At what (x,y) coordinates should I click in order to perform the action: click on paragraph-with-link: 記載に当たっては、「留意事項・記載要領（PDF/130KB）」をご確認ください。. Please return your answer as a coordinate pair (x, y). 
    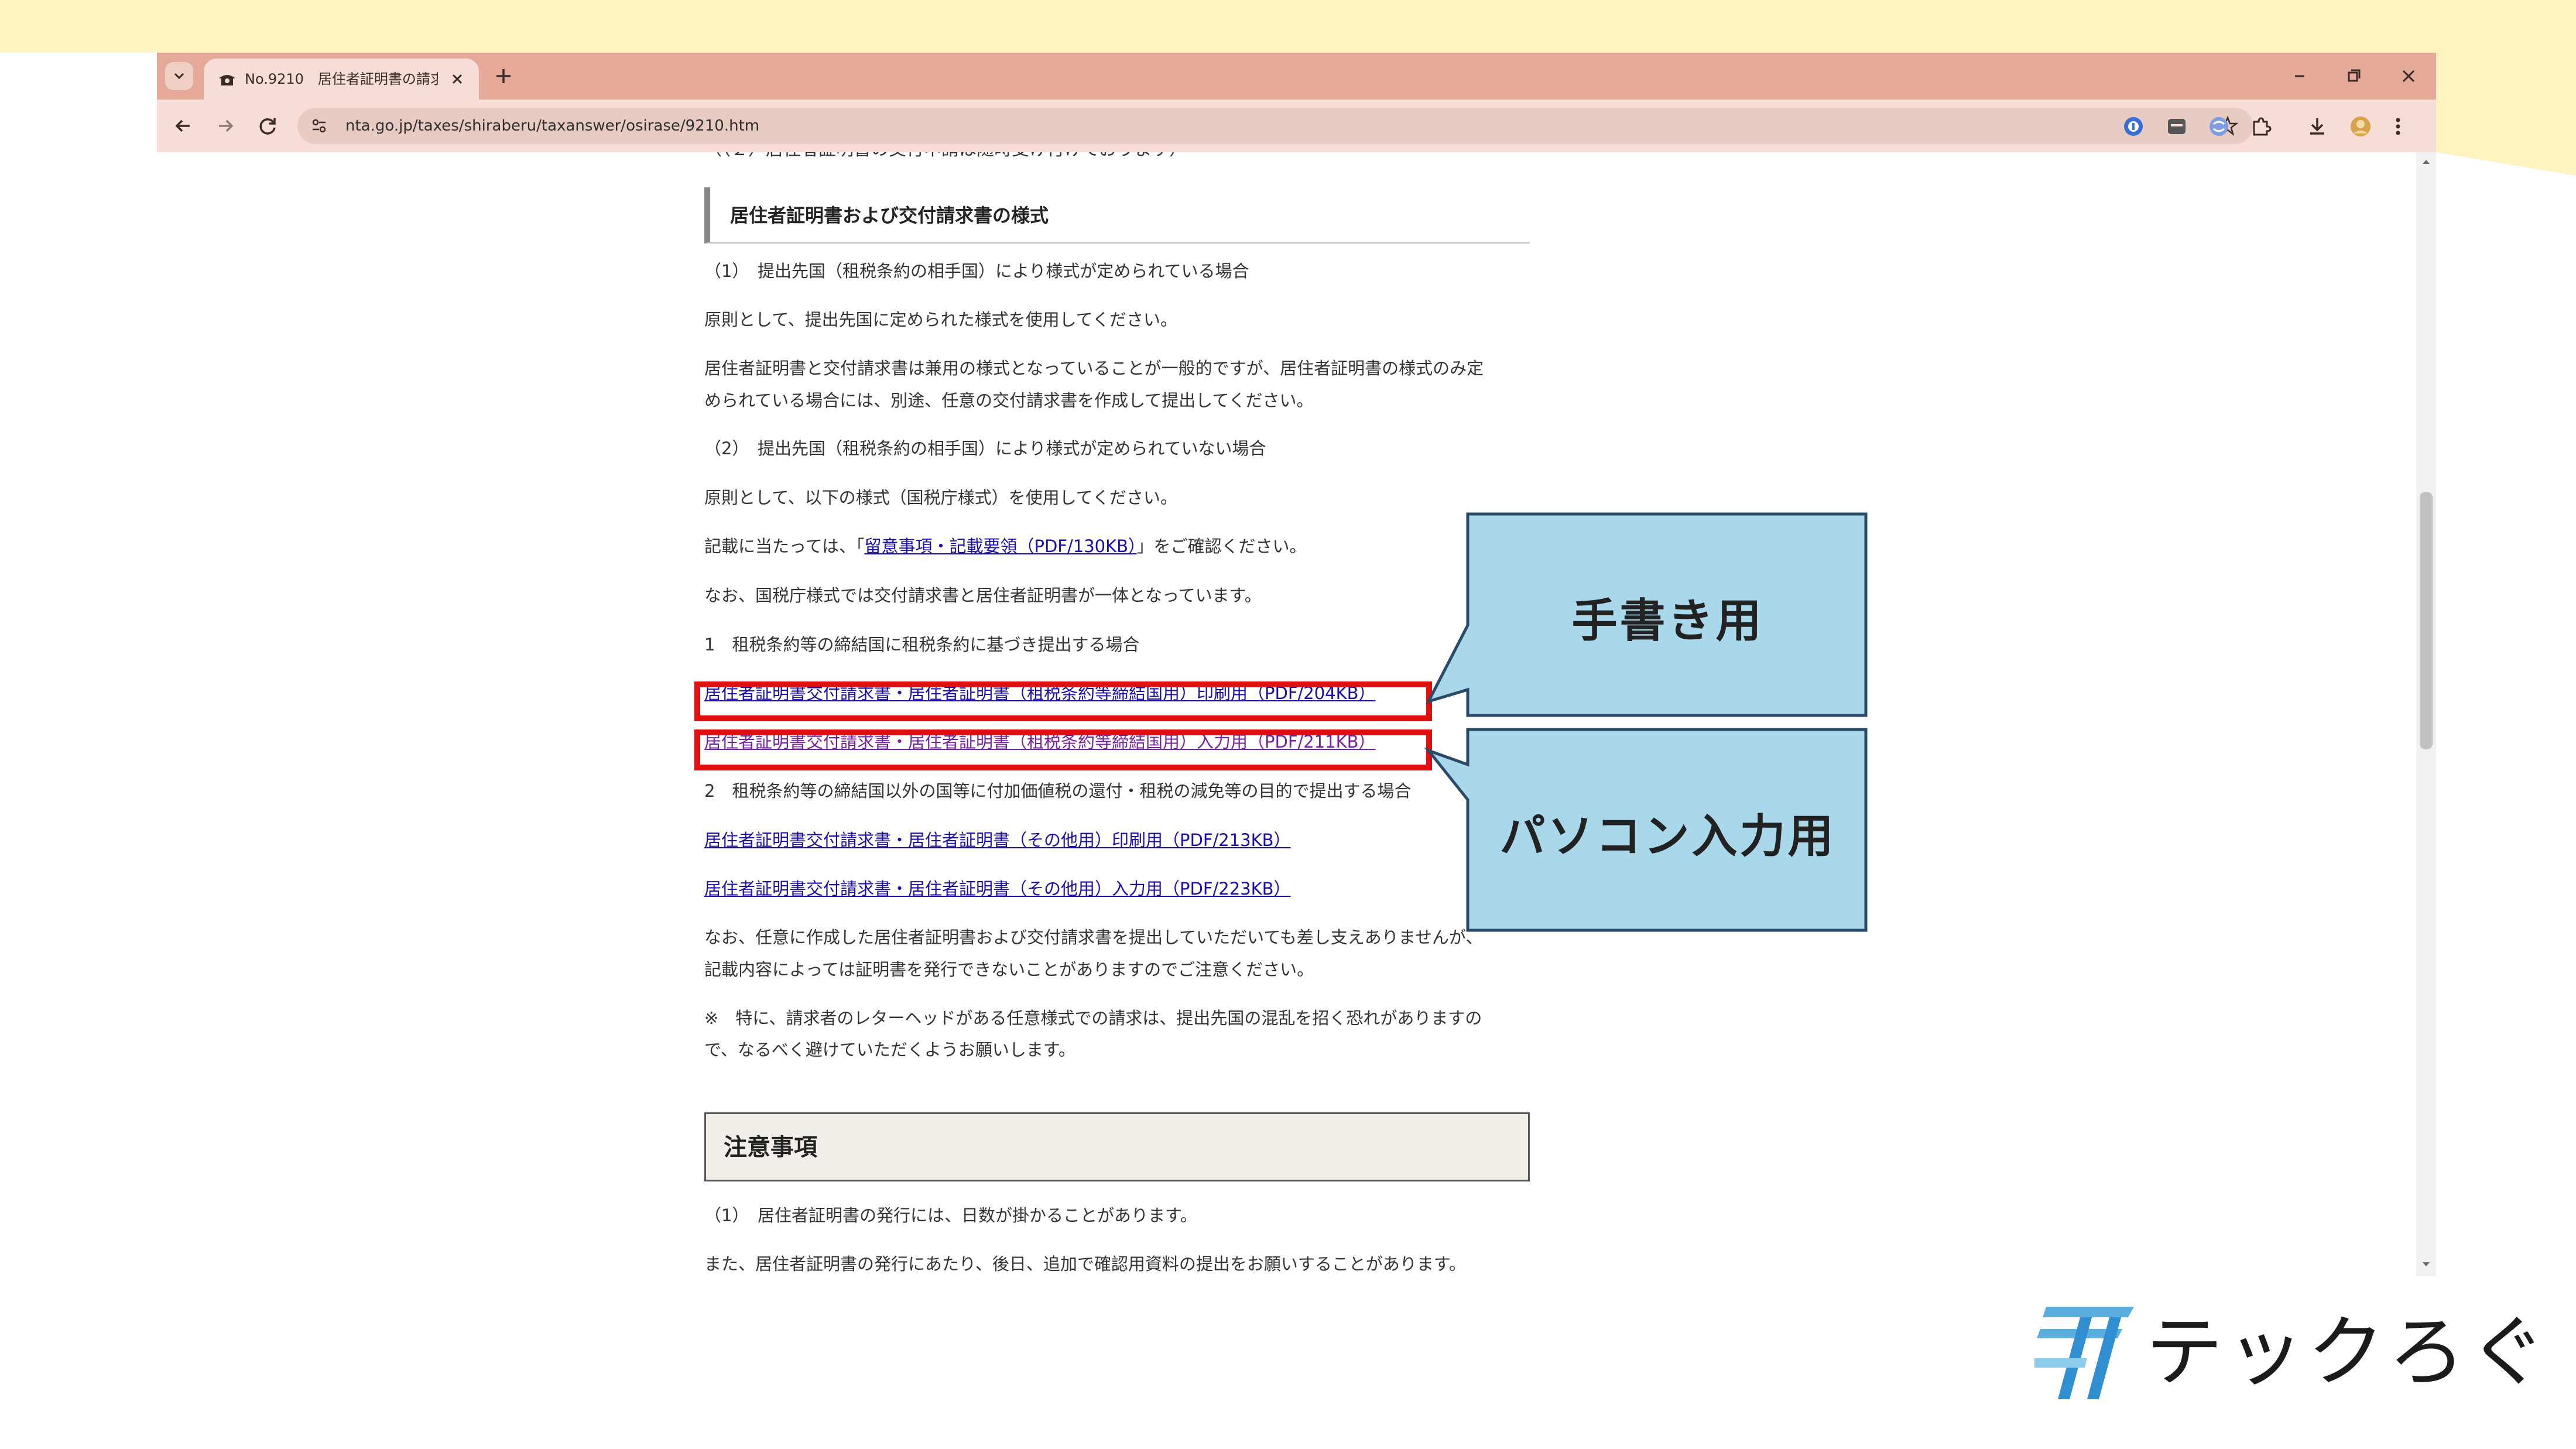
    Looking at the image, I should click on (1005, 546).